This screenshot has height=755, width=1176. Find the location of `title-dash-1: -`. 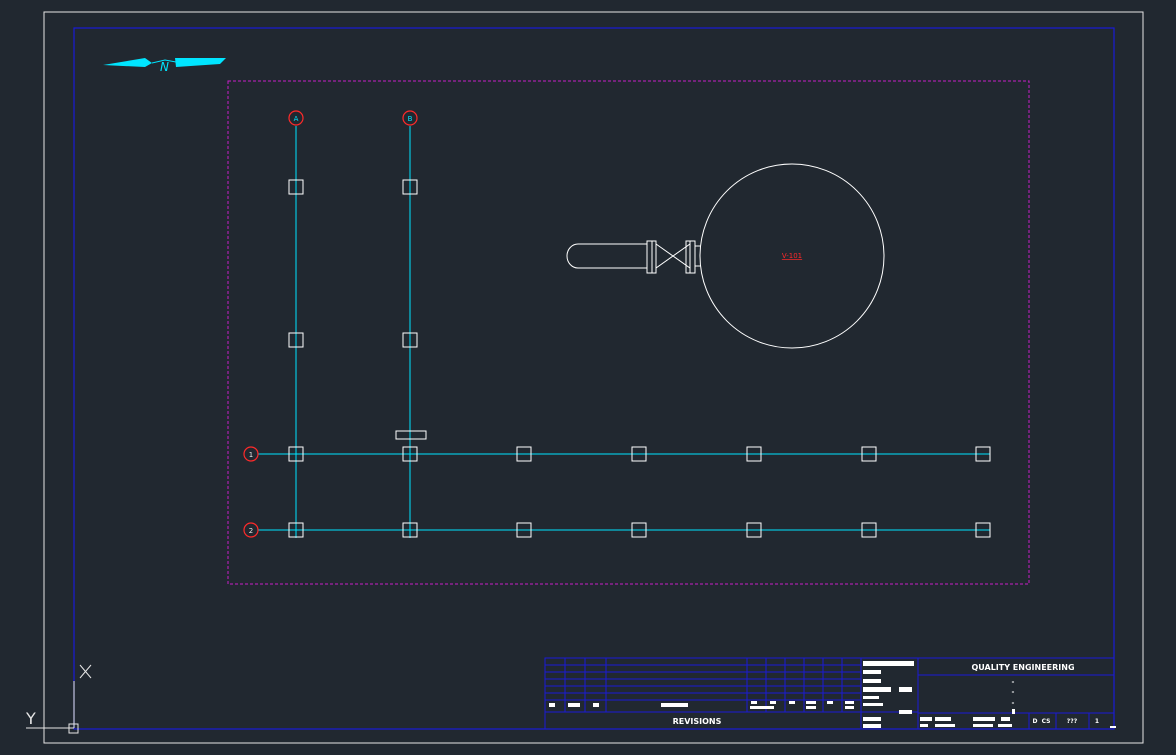

title-dash-1: - is located at coordinates (1013, 682).